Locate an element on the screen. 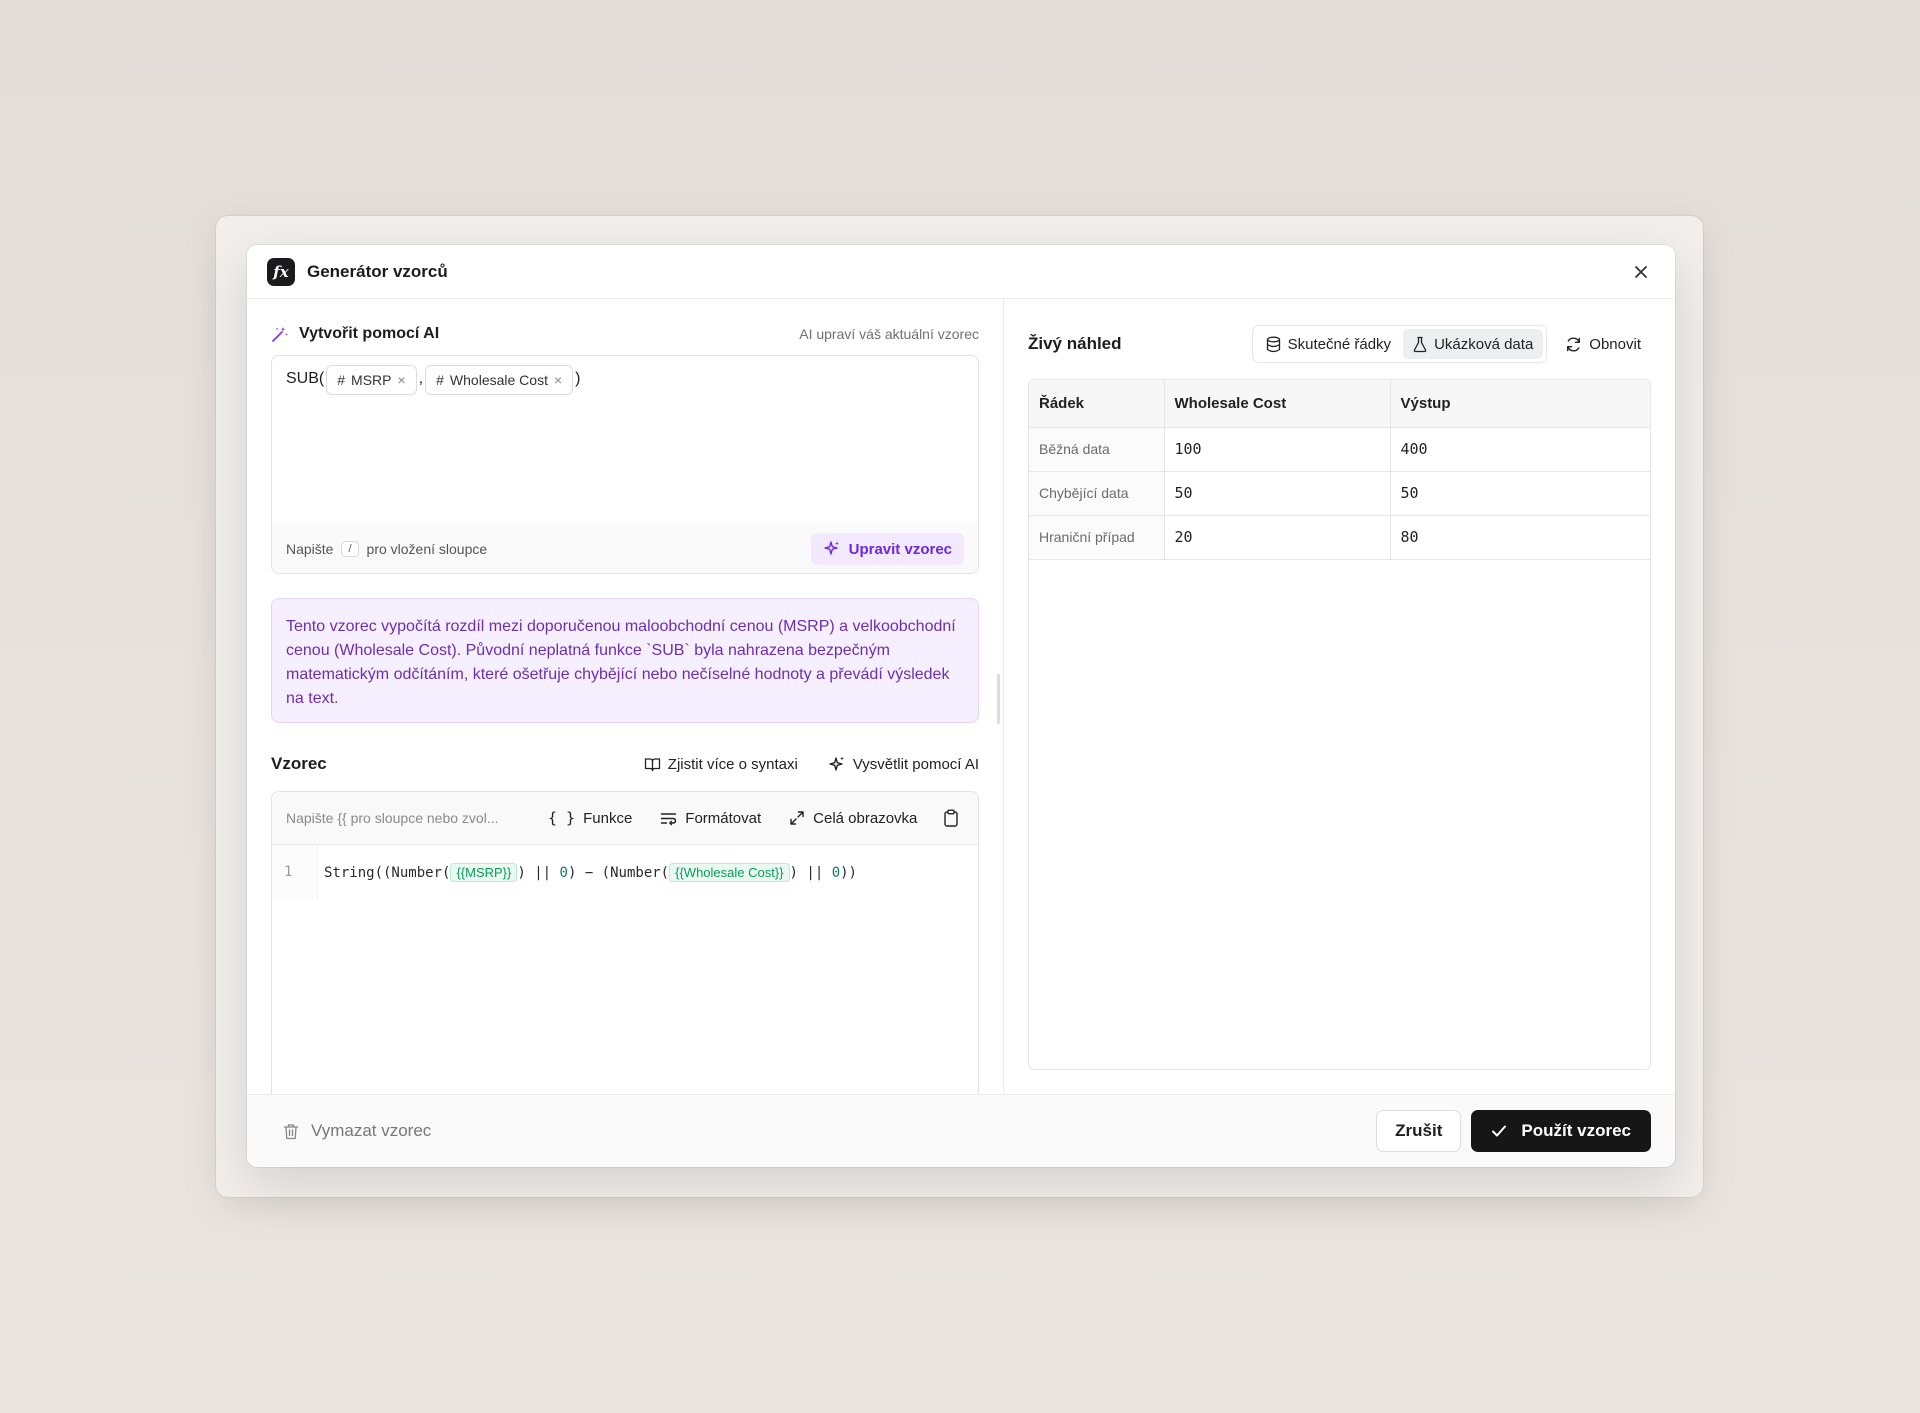 The image size is (1920, 1413). magic-wand-icon is located at coordinates (280, 334).